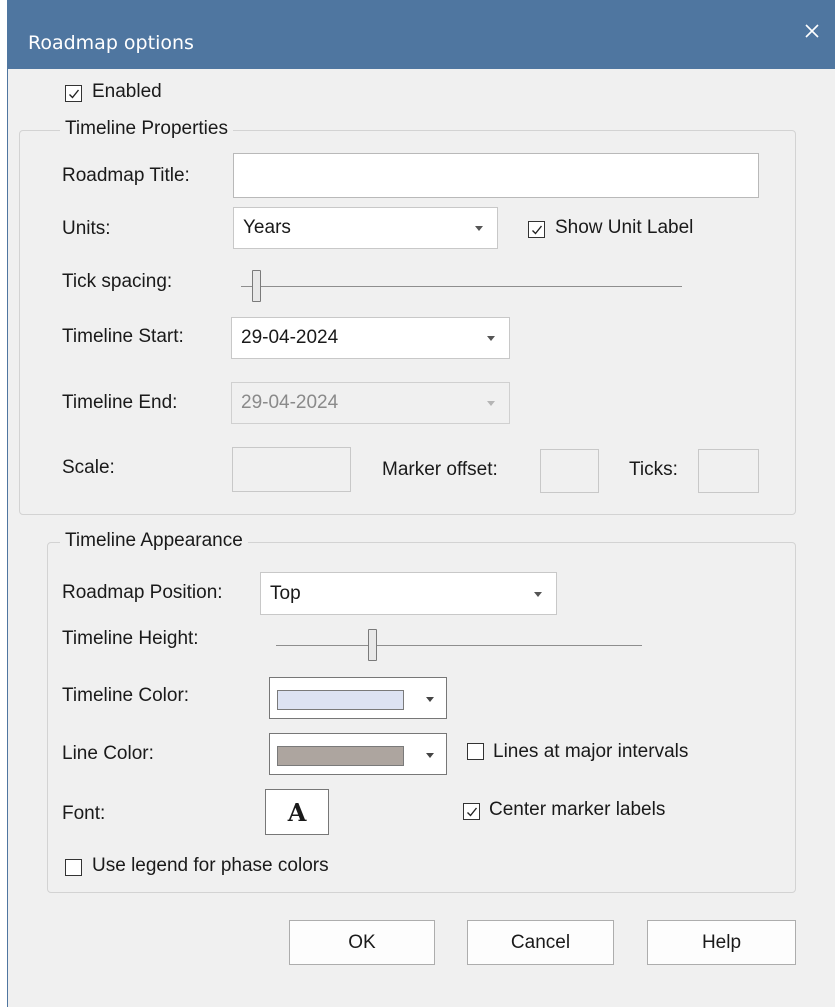 The height and width of the screenshot is (1007, 835). I want to click on enabled-label: Enabled, so click(127, 91).